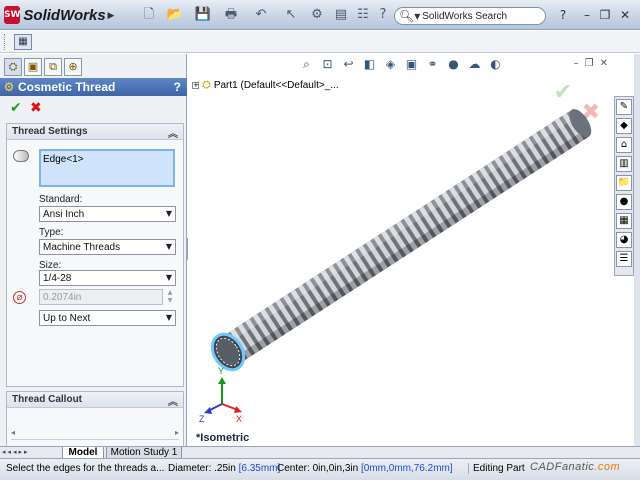 The width and height of the screenshot is (640, 480). Describe the element at coordinates (5, 42) in the screenshot. I see `toolbar-grip` at that location.